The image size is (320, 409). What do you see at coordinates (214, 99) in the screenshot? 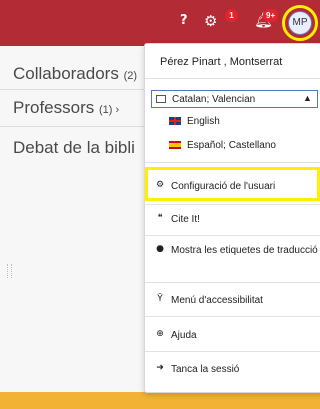
I see `language-select-value: Catalan; Valencian` at bounding box center [214, 99].